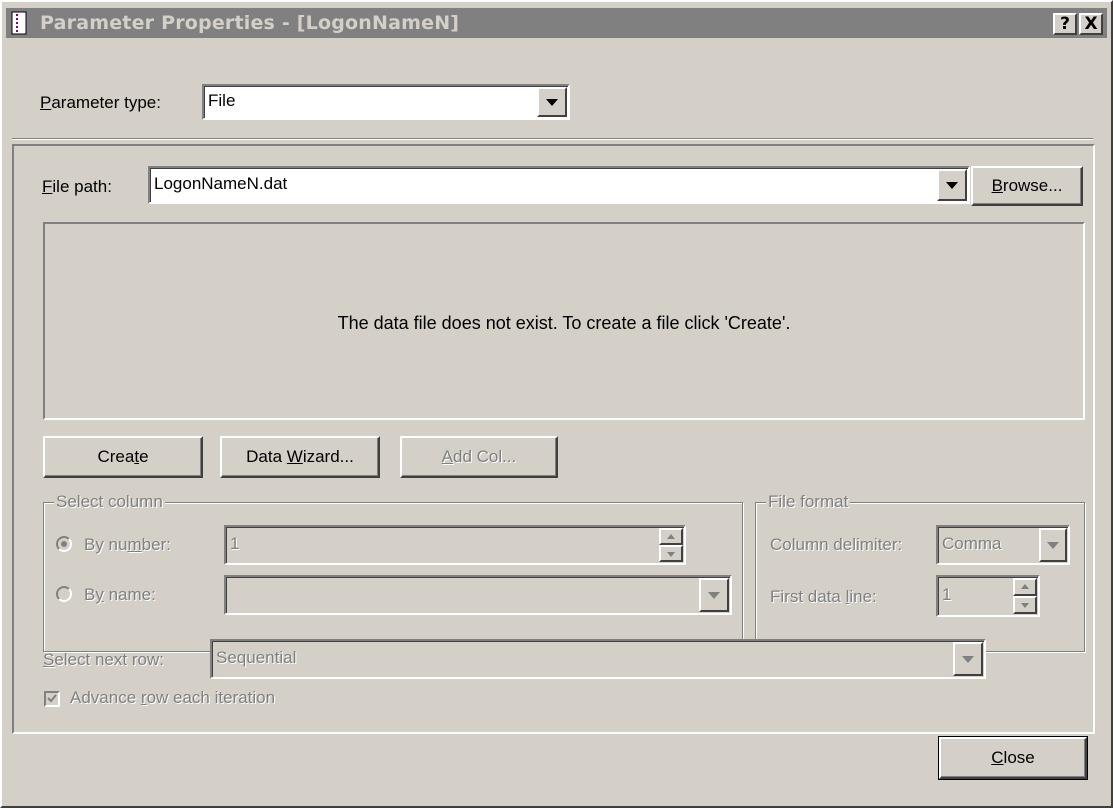  Describe the element at coordinates (1091, 24) in the screenshot. I see `window-close-button: X` at that location.